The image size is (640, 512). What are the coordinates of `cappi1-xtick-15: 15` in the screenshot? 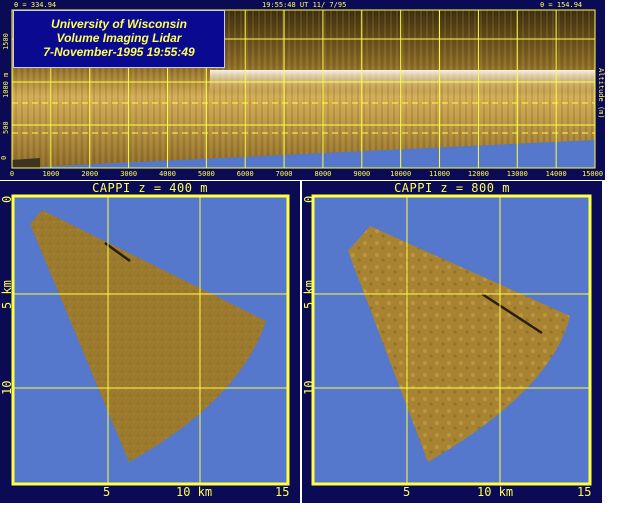 It's located at (282, 492).